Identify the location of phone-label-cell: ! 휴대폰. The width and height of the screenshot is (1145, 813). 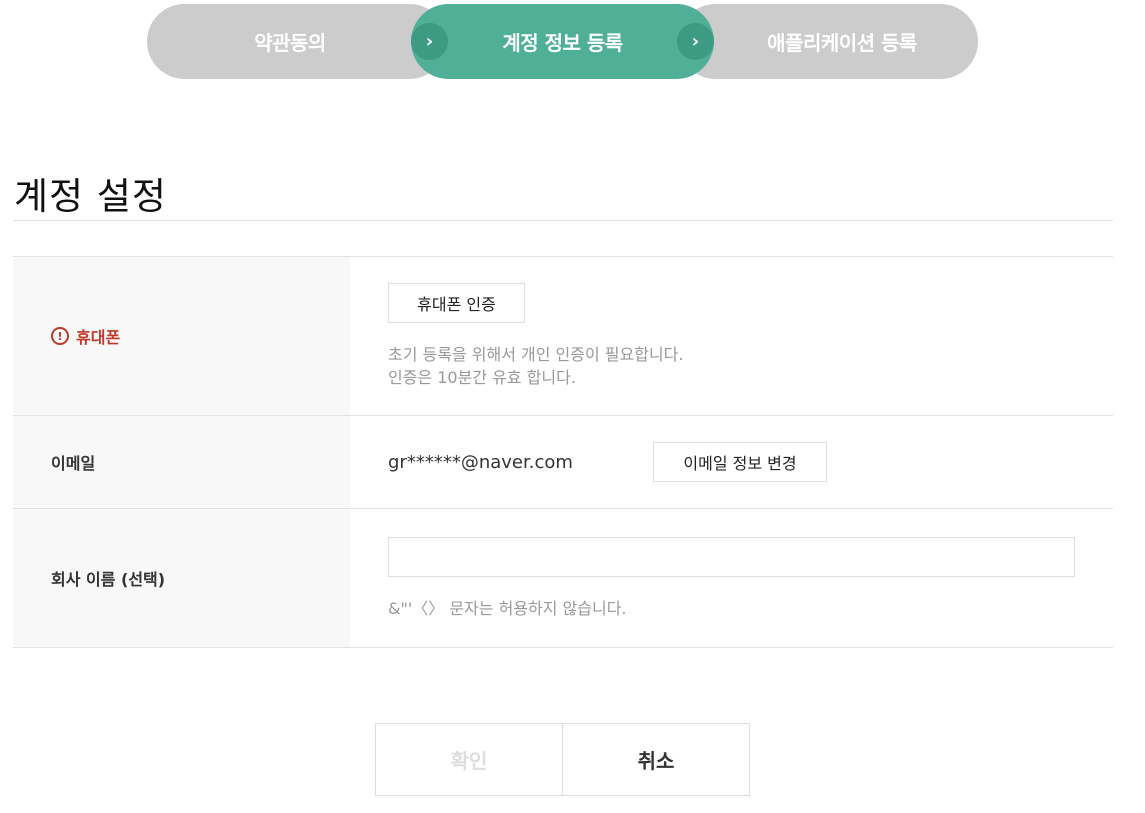
(181, 336).